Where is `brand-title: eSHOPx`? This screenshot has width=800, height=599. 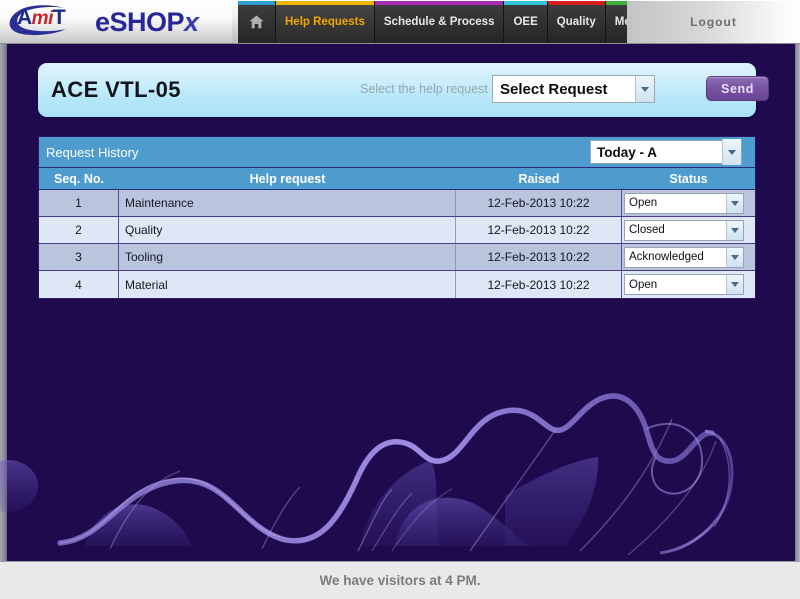
brand-title: eSHOPx is located at coordinates (147, 22).